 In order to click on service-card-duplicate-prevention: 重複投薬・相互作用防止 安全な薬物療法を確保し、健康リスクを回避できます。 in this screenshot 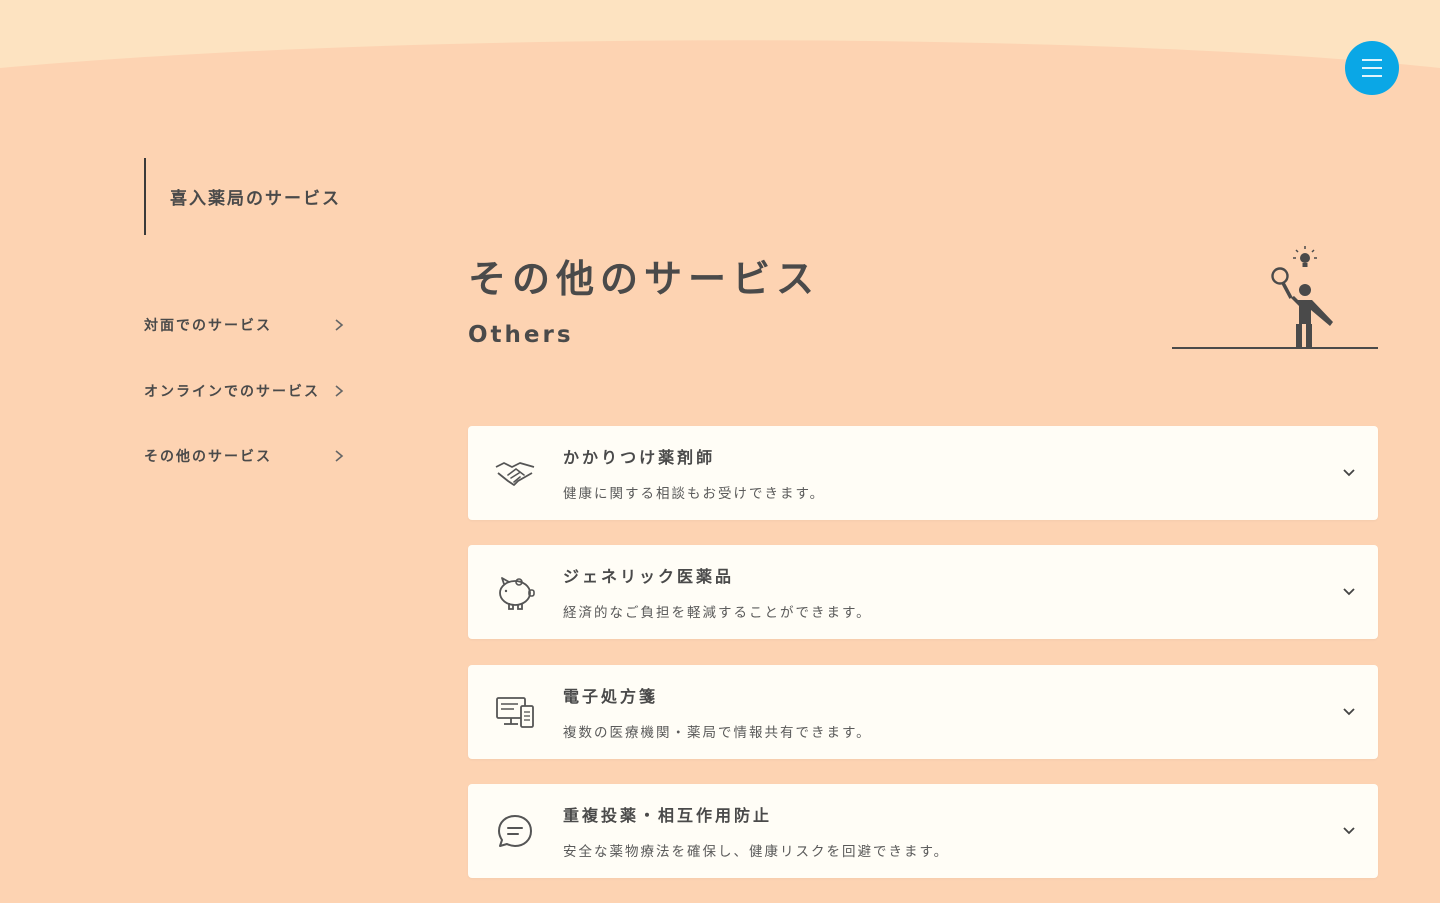, I will do `click(923, 830)`.